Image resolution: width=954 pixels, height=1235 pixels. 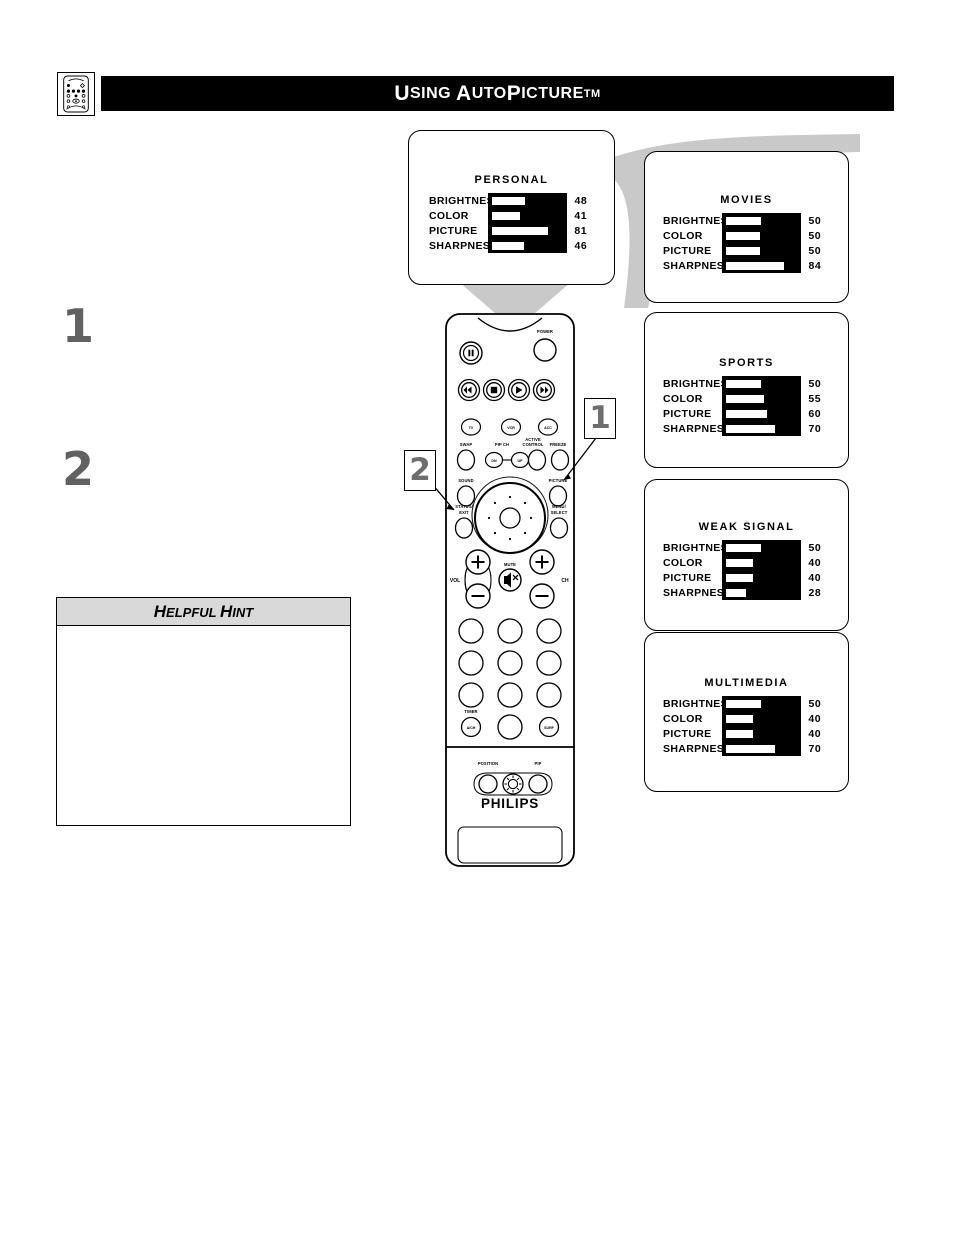 I want to click on setting-row: PICTURE 60, so click(x=750, y=413).